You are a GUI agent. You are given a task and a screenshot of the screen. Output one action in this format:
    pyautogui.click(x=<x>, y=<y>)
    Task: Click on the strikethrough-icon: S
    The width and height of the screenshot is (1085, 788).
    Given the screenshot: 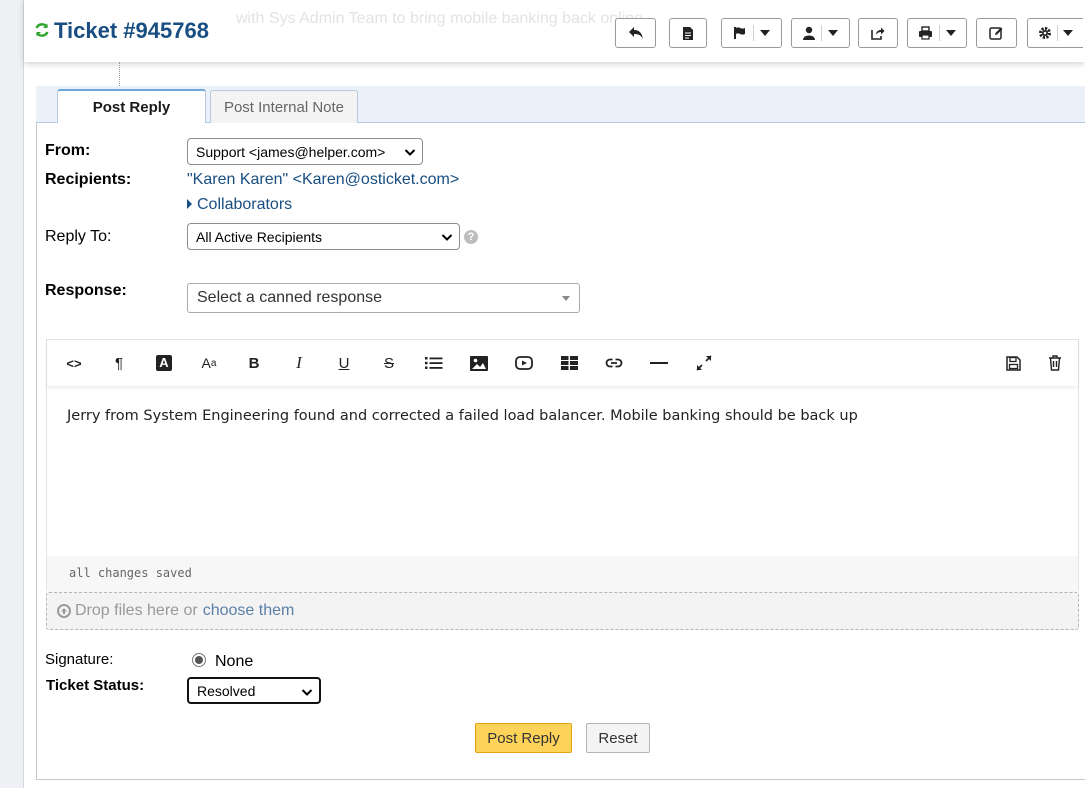 What is the action you would take?
    pyautogui.click(x=389, y=363)
    